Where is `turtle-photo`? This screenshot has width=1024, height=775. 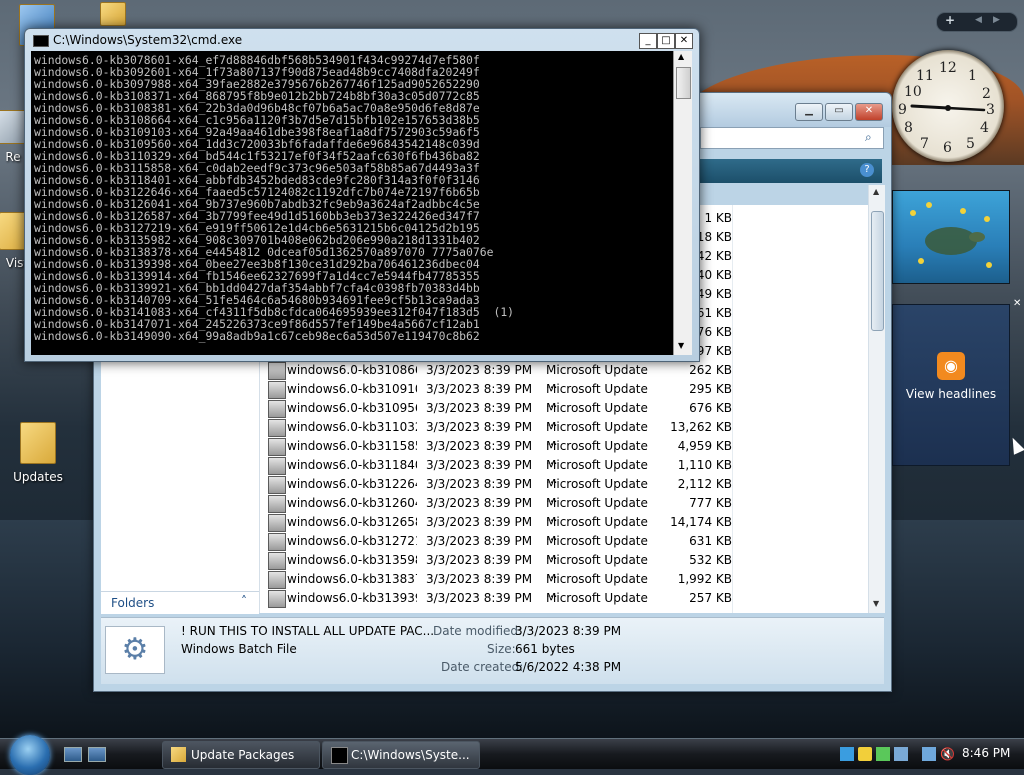
turtle-photo is located at coordinates (951, 235).